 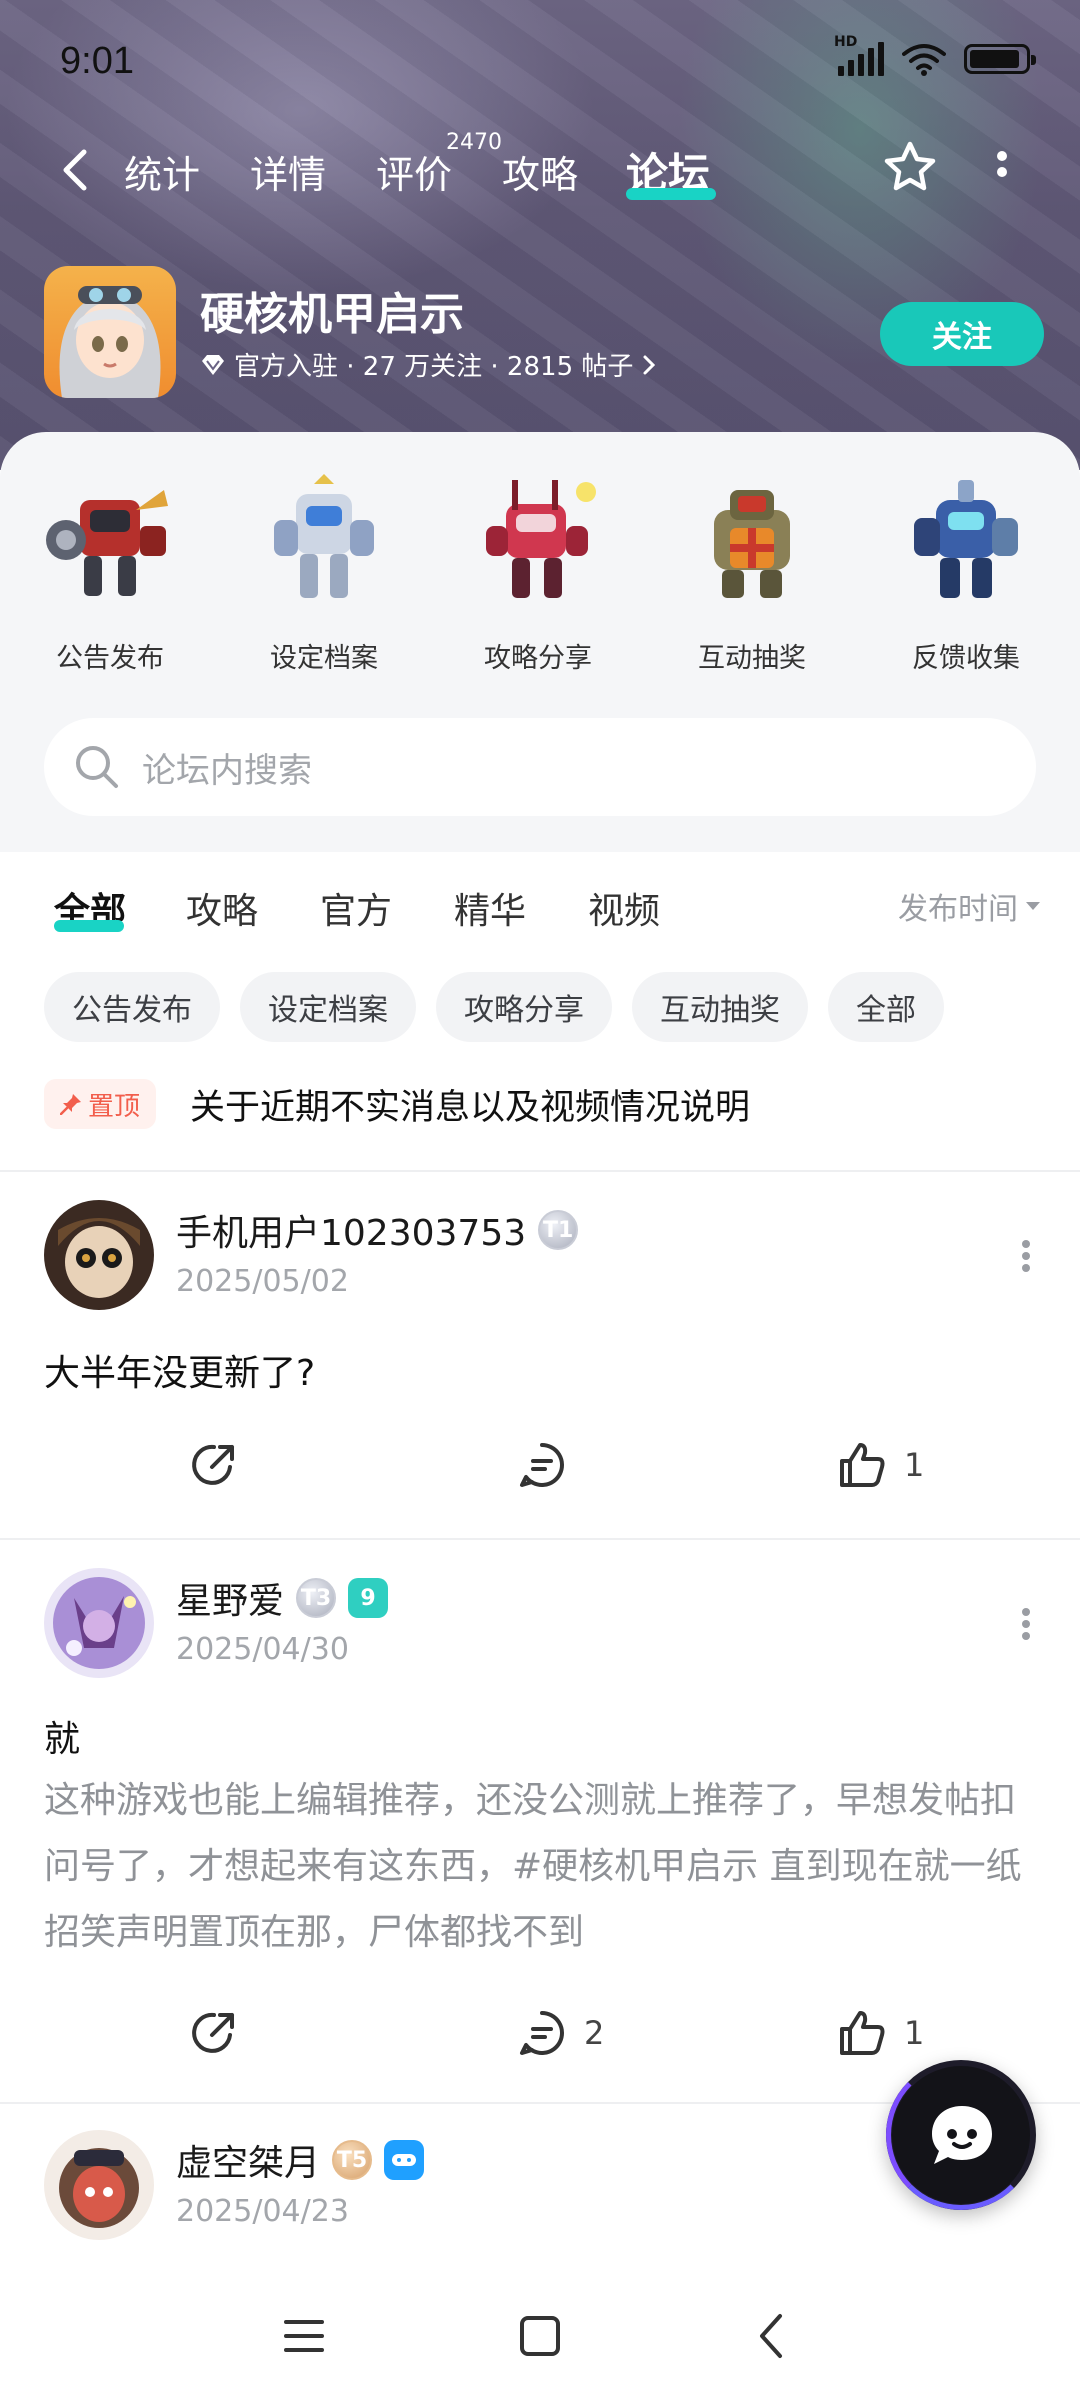 I want to click on author-name: 手机用户102303753, so click(x=351, y=1233).